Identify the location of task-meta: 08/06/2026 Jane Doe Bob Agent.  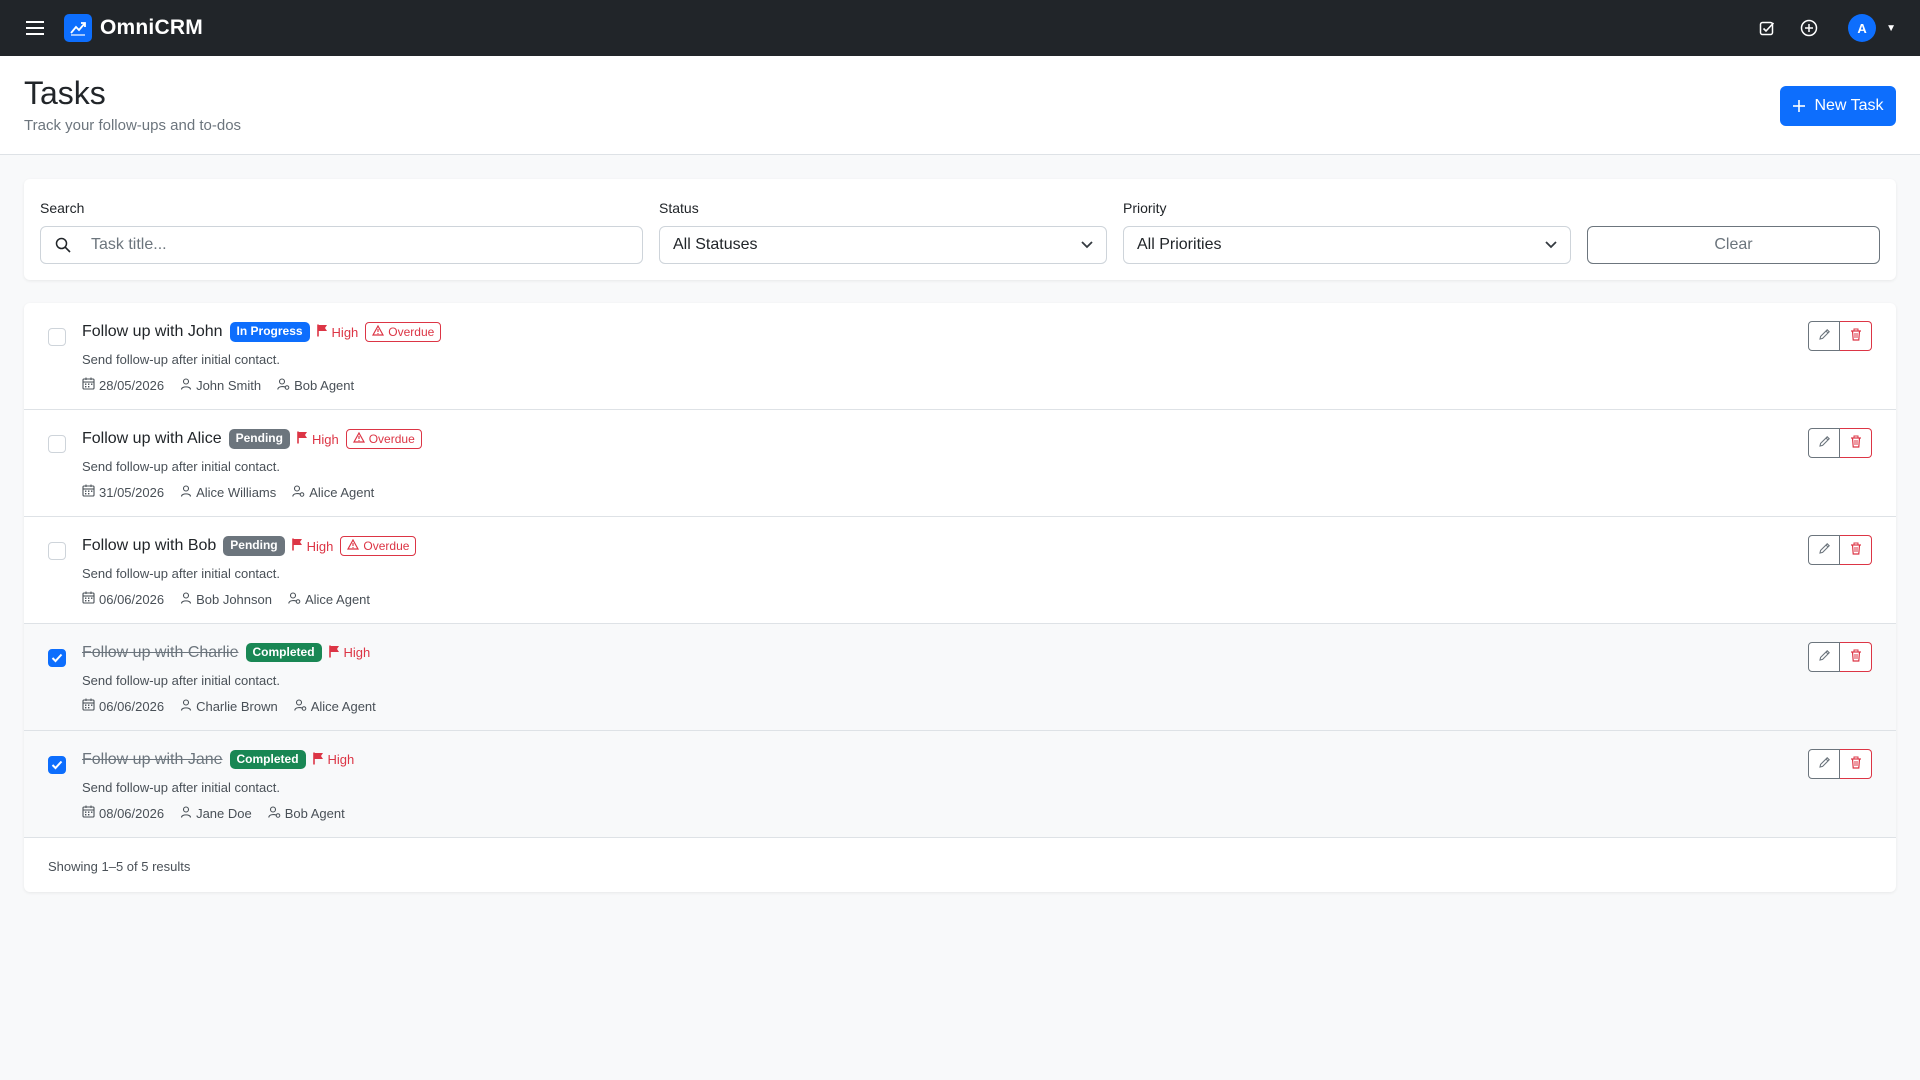
(221, 813).